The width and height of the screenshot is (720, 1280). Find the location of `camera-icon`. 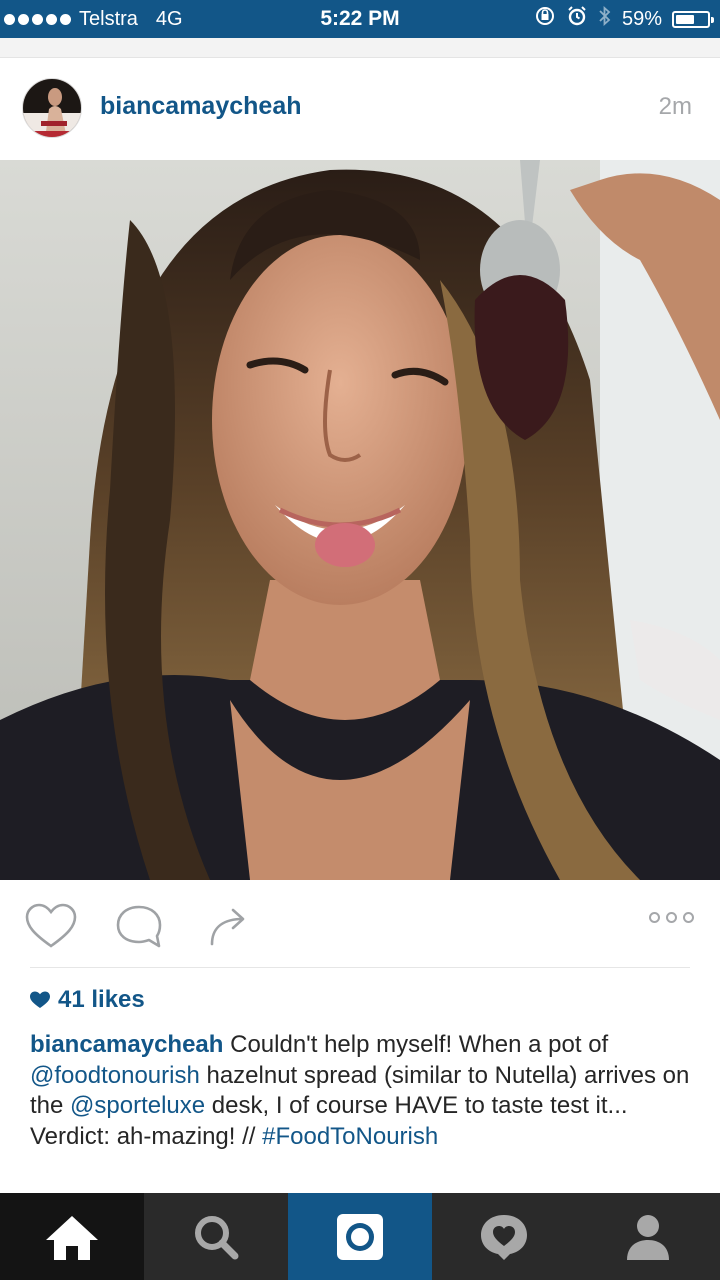

camera-icon is located at coordinates (360, 1236).